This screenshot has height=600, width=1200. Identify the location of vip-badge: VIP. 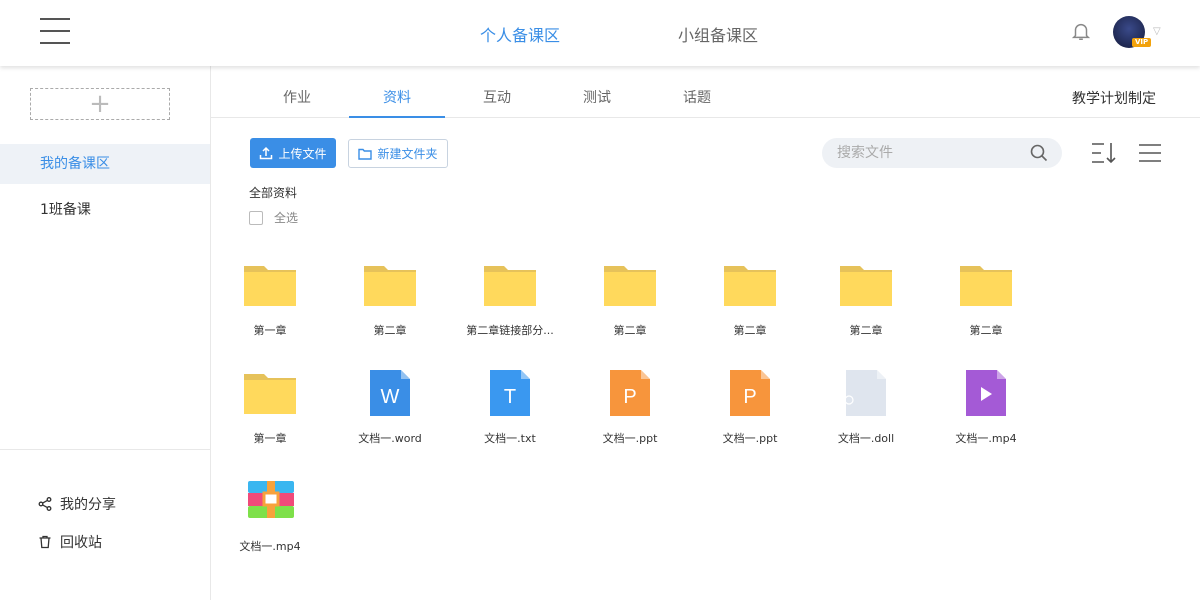
(1142, 42).